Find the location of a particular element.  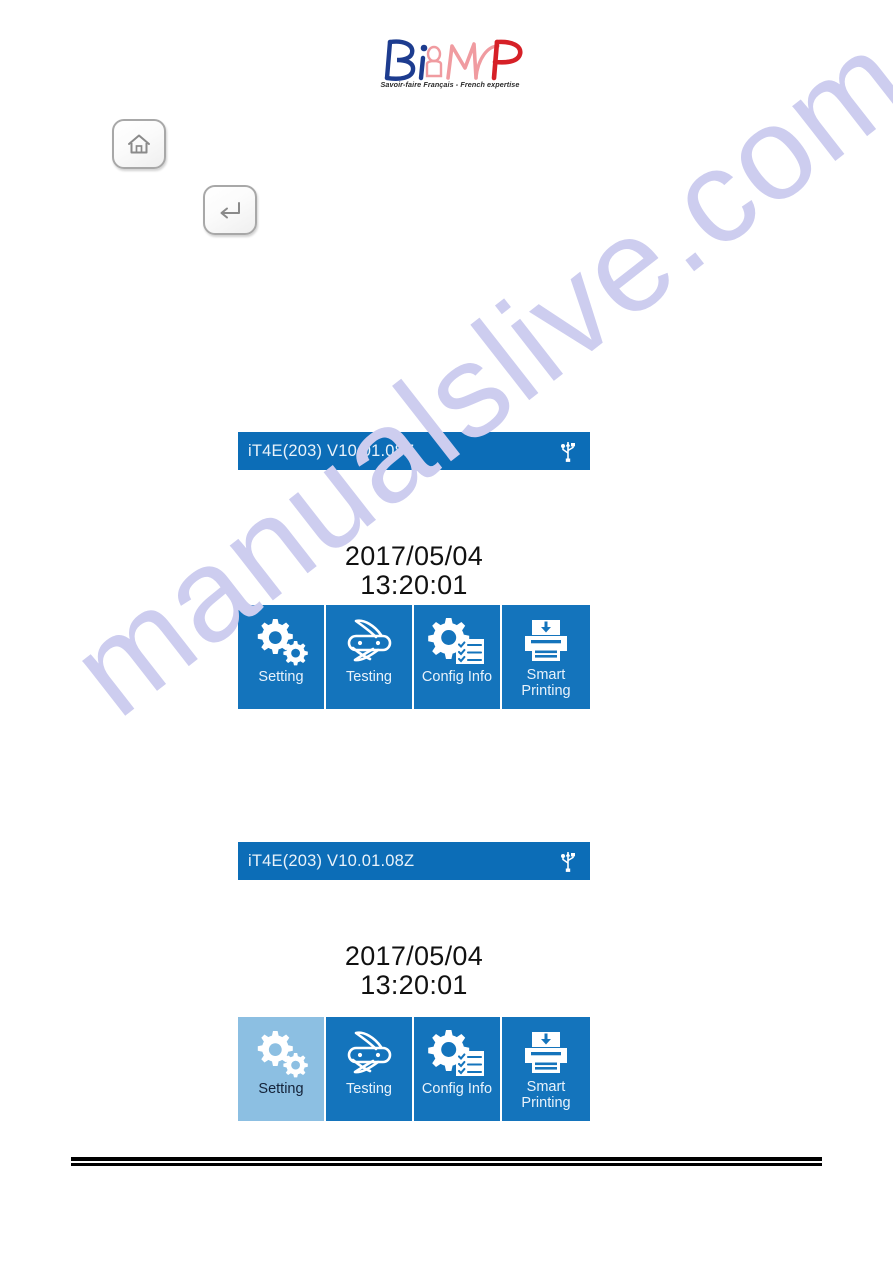

brand-tagline: Savoir-faire Français - French expertise is located at coordinates (450, 84).